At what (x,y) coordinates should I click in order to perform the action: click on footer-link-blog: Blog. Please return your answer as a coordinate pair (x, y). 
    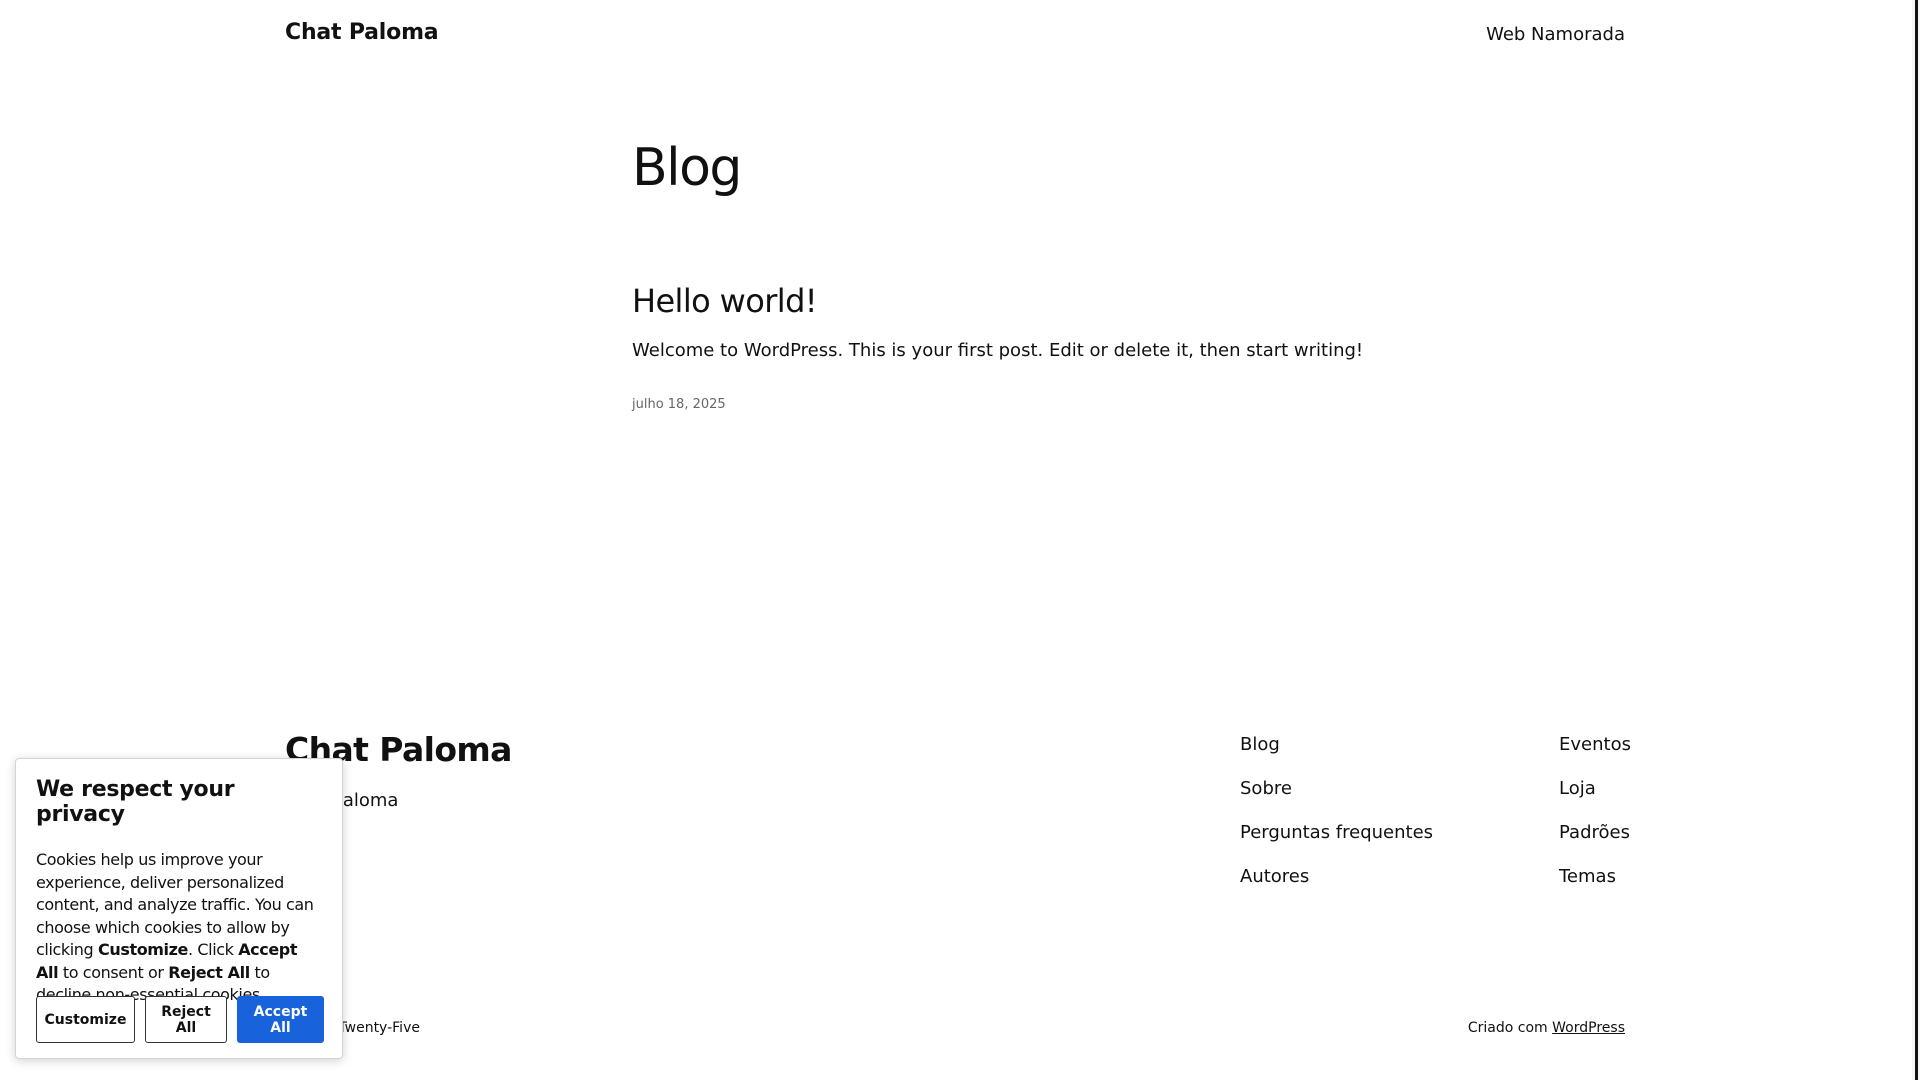
    Looking at the image, I should click on (1336, 752).